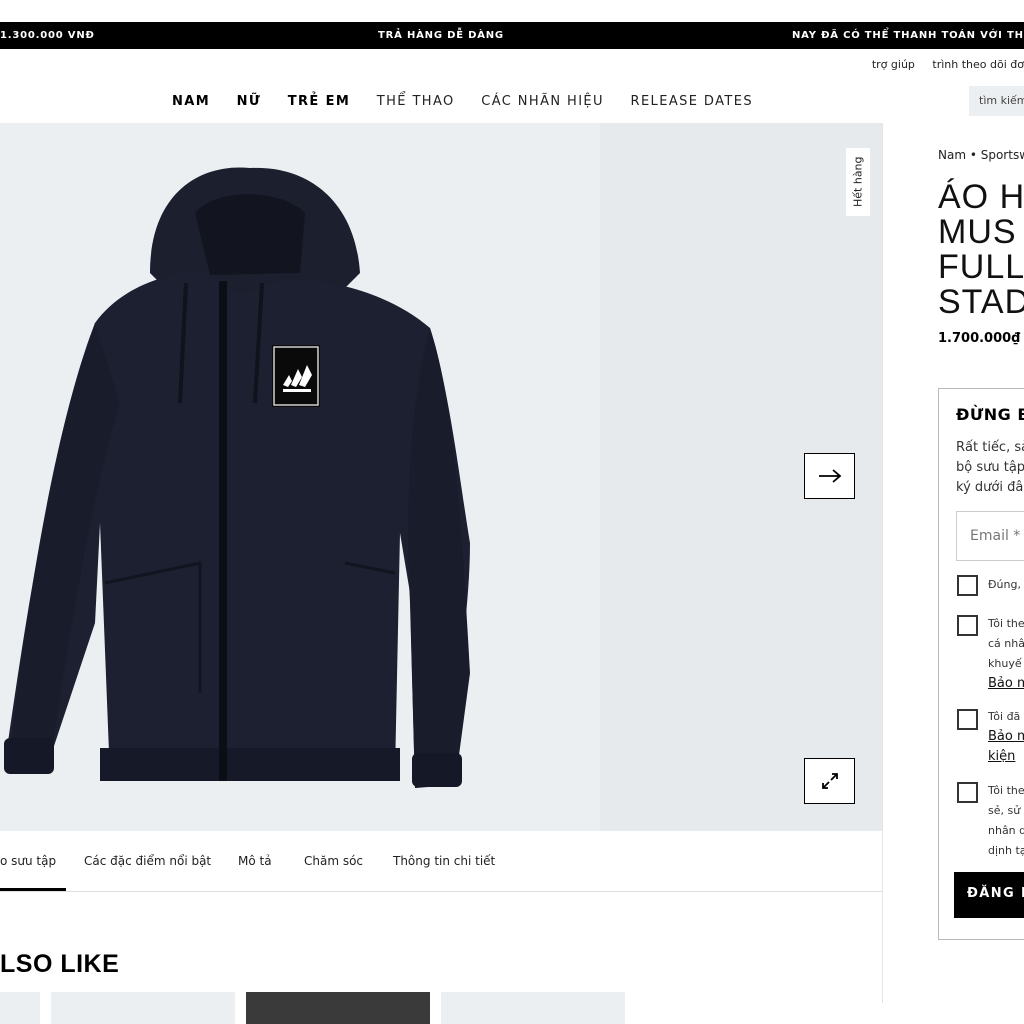  What do you see at coordinates (542, 101) in the screenshot?
I see `nav-item-brands: CÁC NHÃN HIỆU` at bounding box center [542, 101].